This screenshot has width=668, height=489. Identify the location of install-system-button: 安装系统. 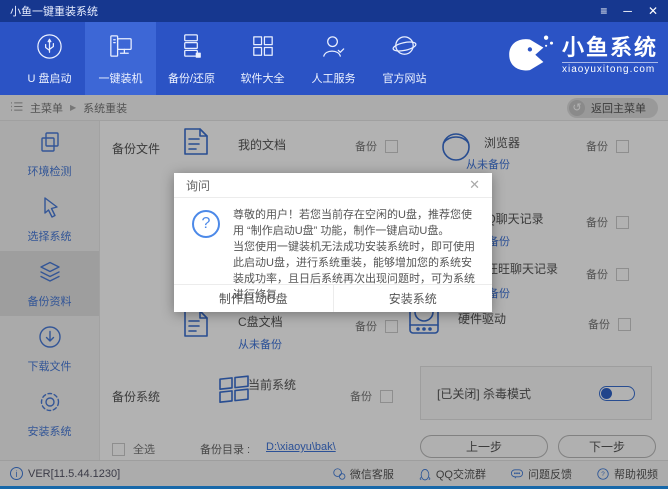
(413, 298).